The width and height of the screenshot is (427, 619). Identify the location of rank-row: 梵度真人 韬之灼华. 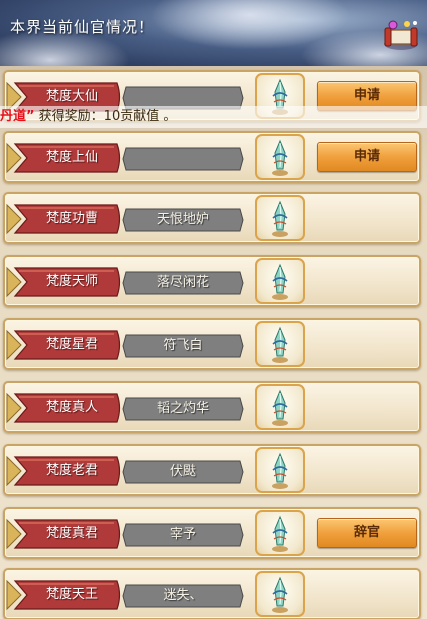
(212, 407).